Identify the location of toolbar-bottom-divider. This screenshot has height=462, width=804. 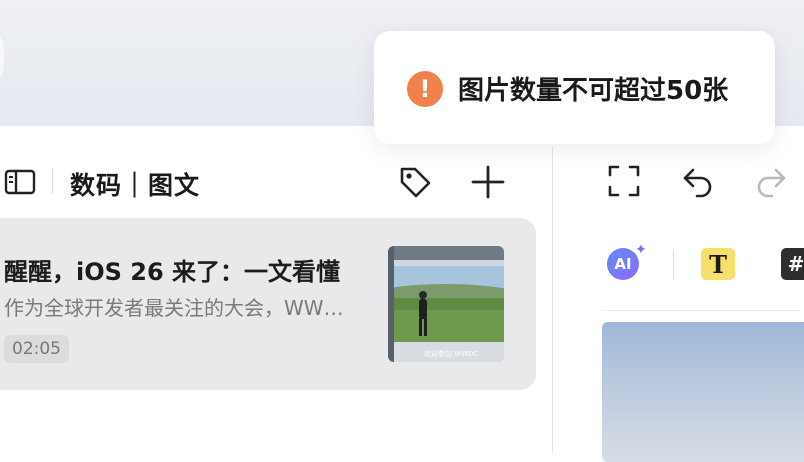
(701, 310).